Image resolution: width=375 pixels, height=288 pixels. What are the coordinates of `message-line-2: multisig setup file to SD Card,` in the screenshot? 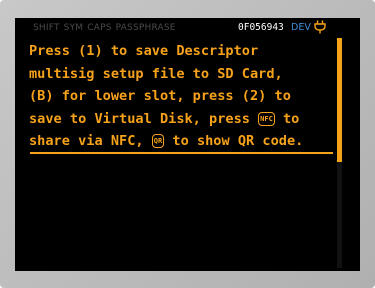 It's located at (156, 73).